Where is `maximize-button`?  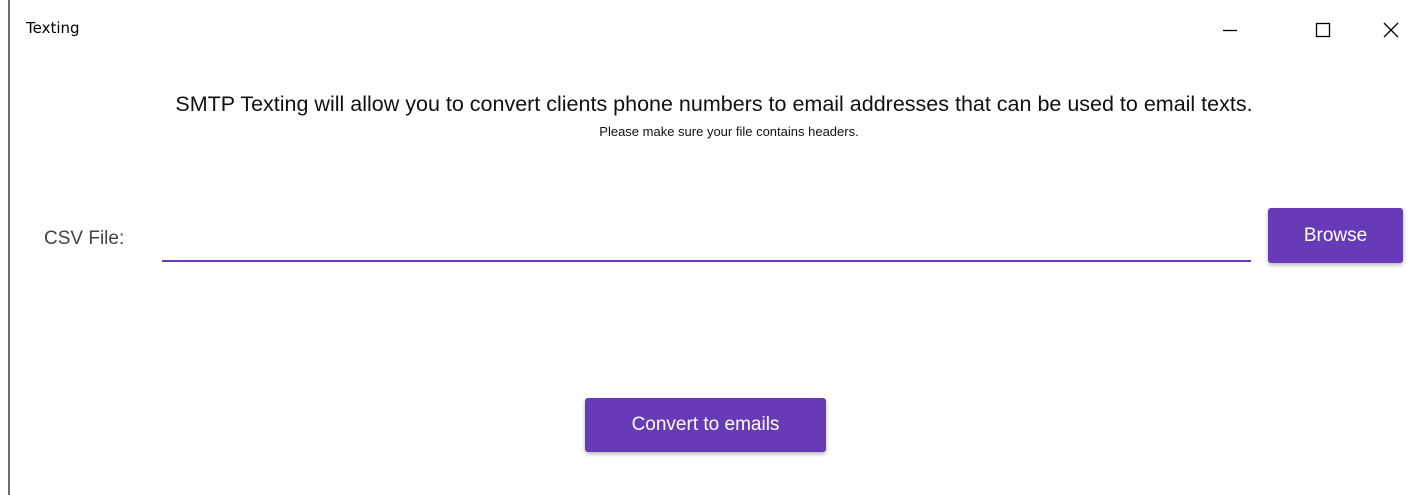 maximize-button is located at coordinates (1323, 30).